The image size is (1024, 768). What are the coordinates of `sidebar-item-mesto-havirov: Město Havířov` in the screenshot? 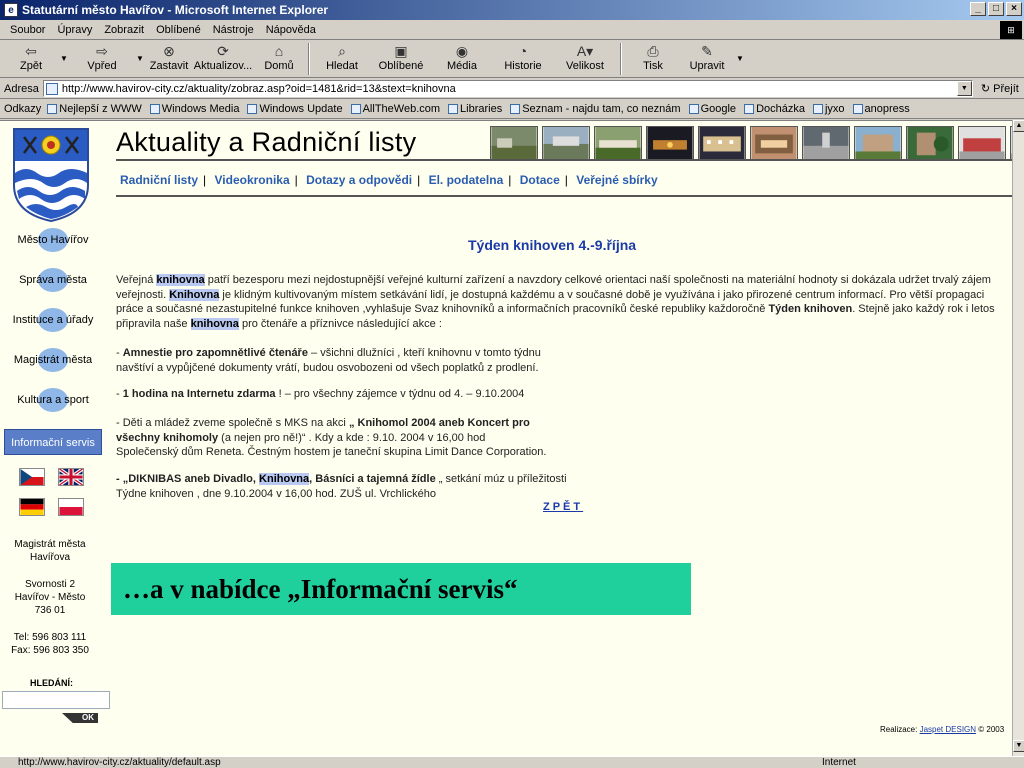 It's located at (53, 240).